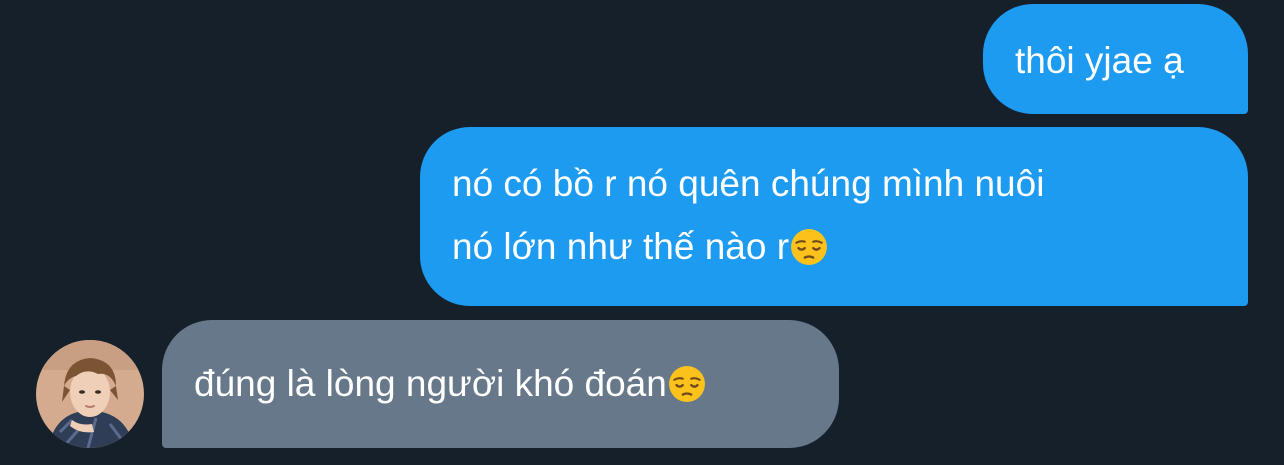 The width and height of the screenshot is (1284, 465). I want to click on message-text-line: đúng là lòng người khó đoán, so click(516, 383).